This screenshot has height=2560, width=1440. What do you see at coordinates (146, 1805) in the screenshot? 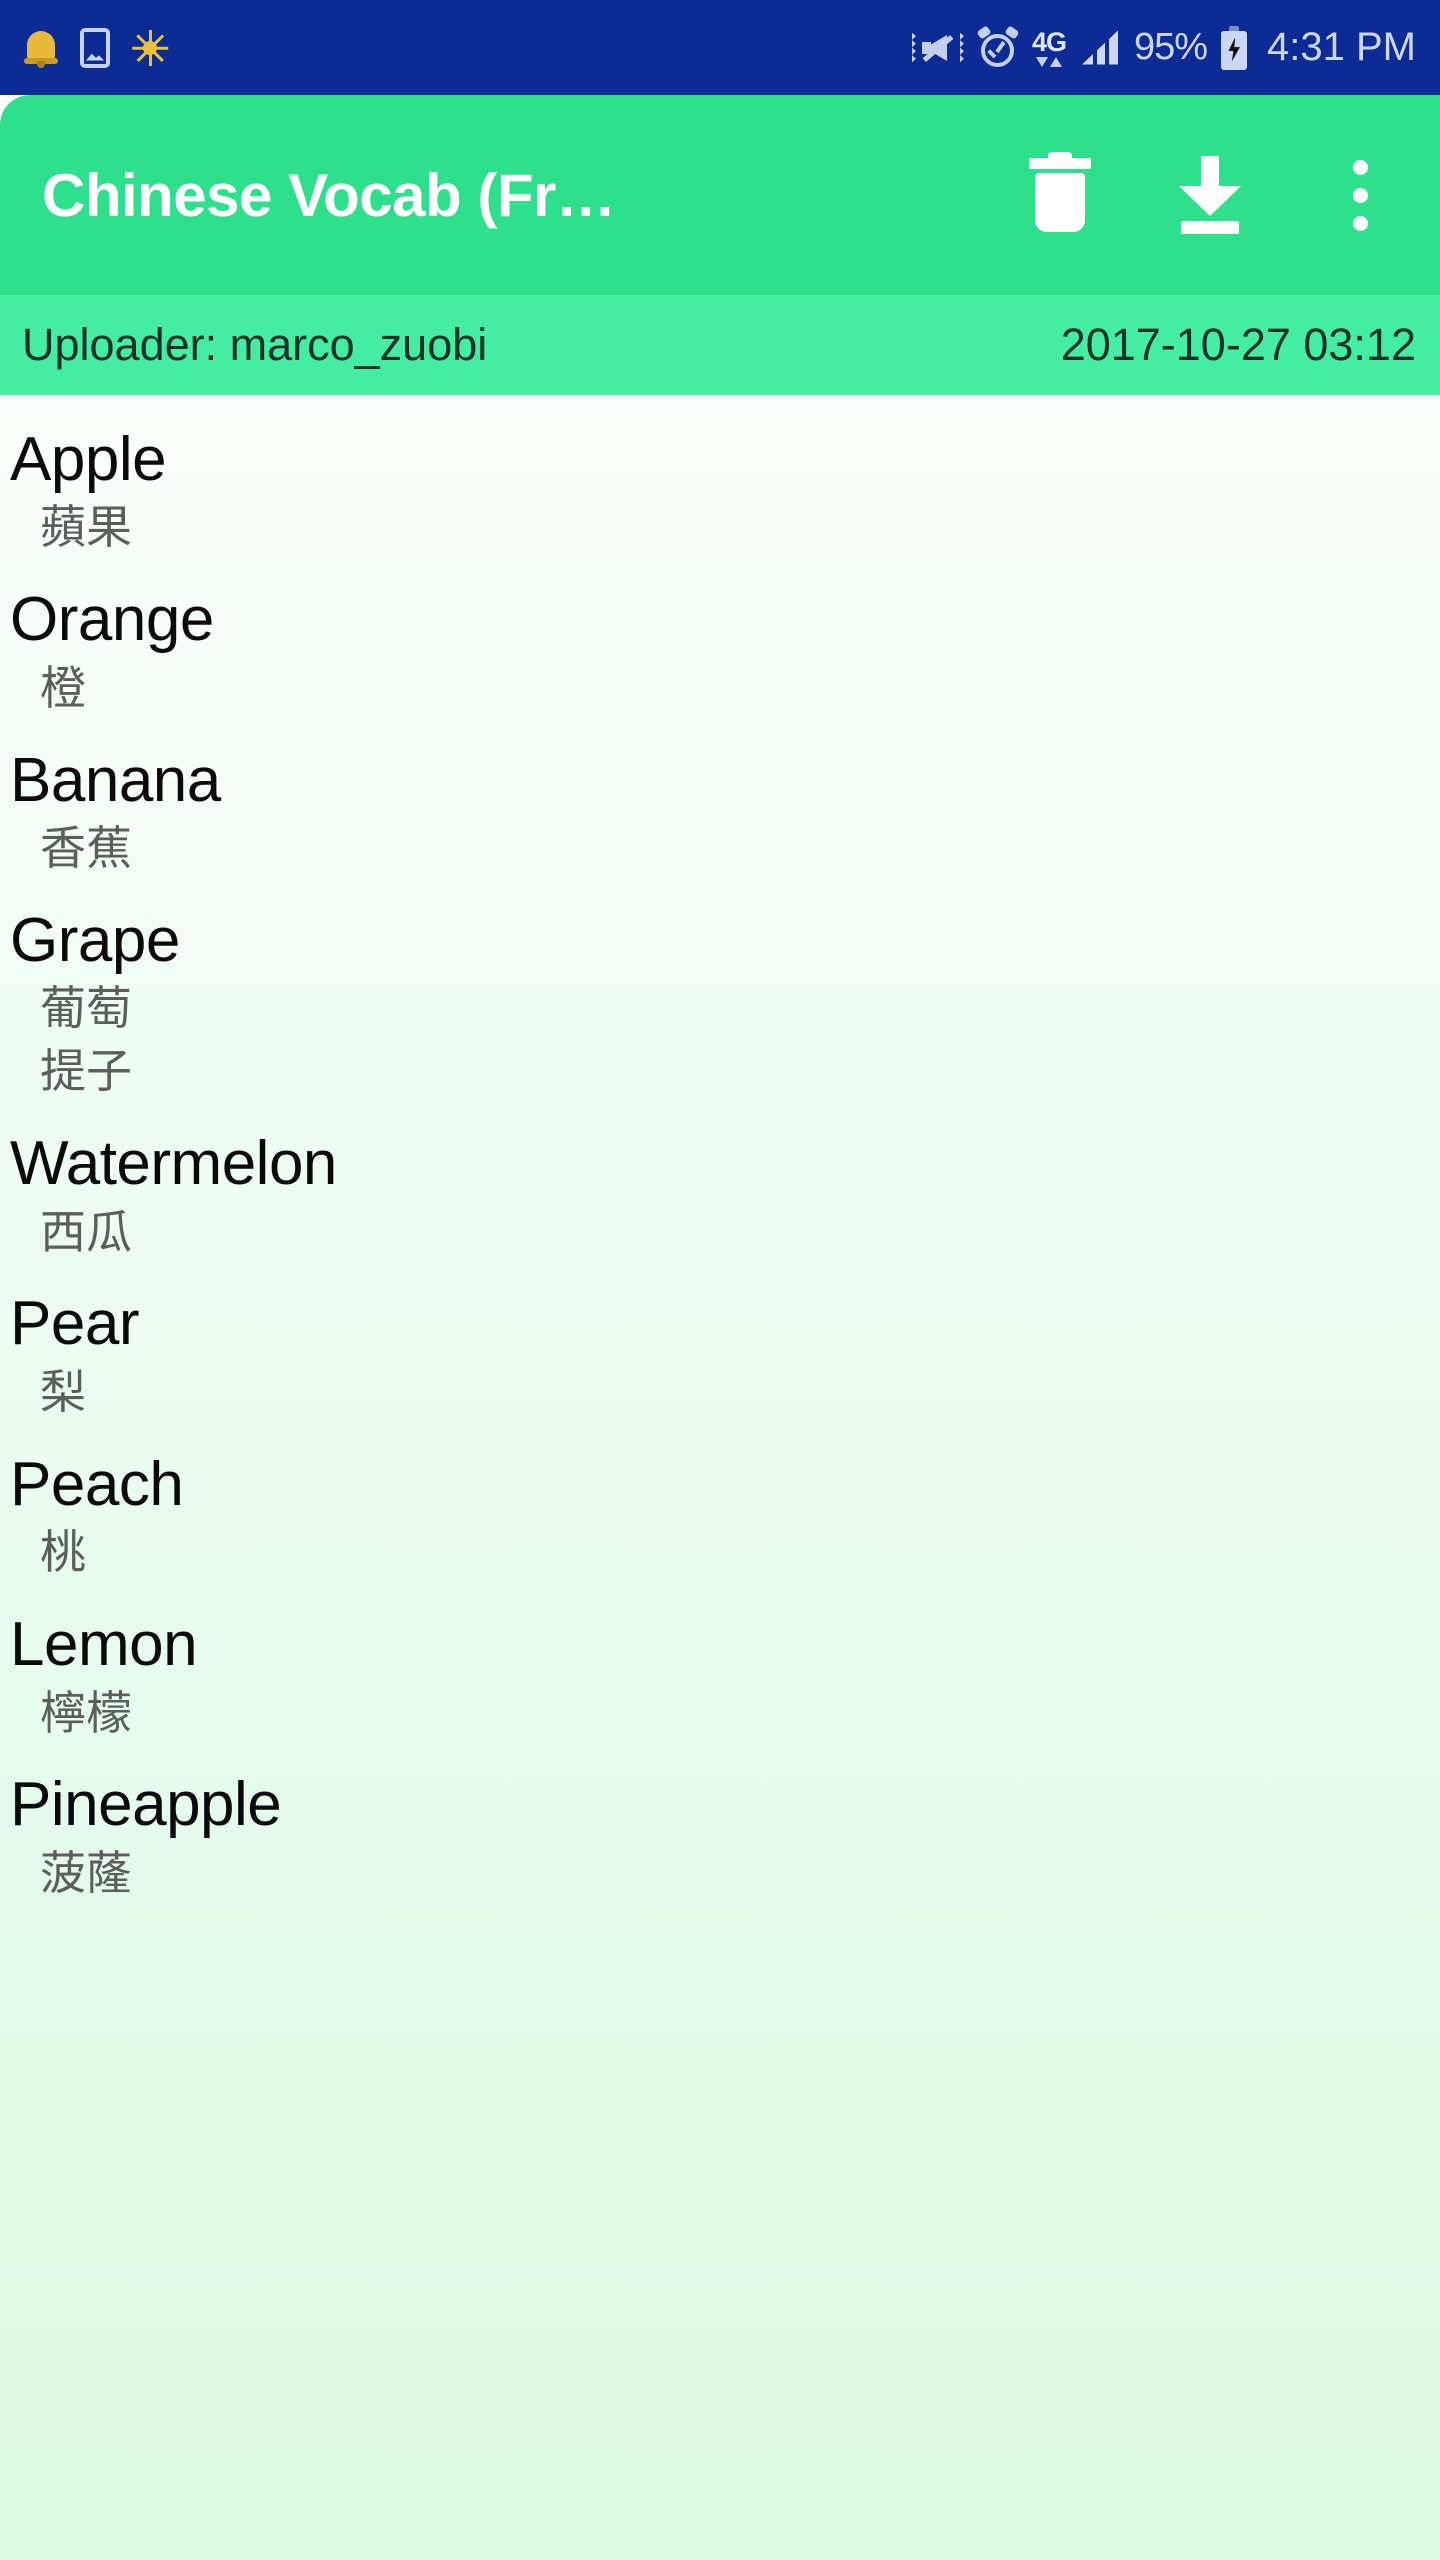
I see `vocab-term: Pineapple` at bounding box center [146, 1805].